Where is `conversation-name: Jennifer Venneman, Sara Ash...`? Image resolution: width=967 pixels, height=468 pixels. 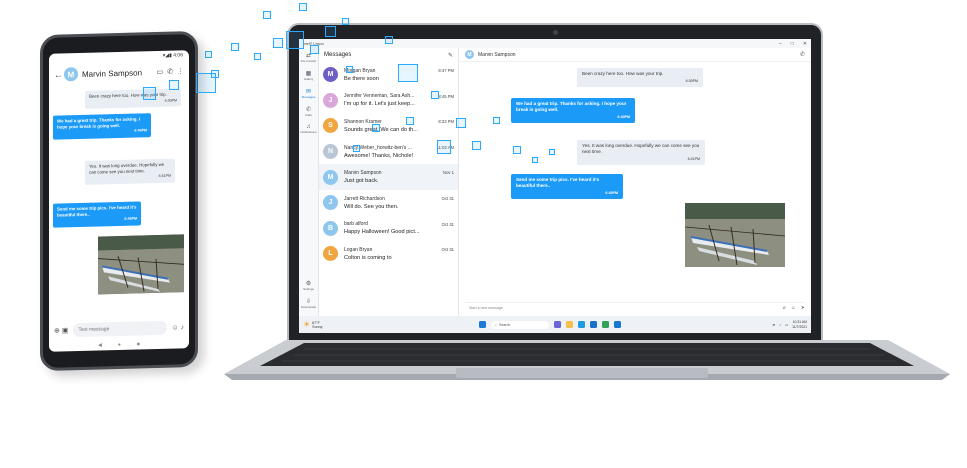
conversation-name: Jennifer Venneman, Sara Ash... is located at coordinates (379, 96).